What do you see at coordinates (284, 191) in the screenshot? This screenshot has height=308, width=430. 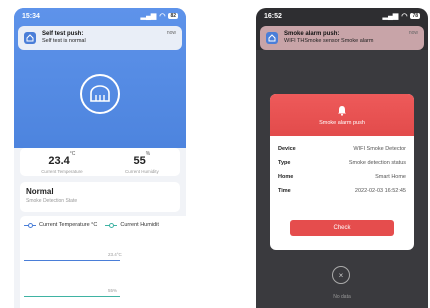 I see `detail-key: Time` at bounding box center [284, 191].